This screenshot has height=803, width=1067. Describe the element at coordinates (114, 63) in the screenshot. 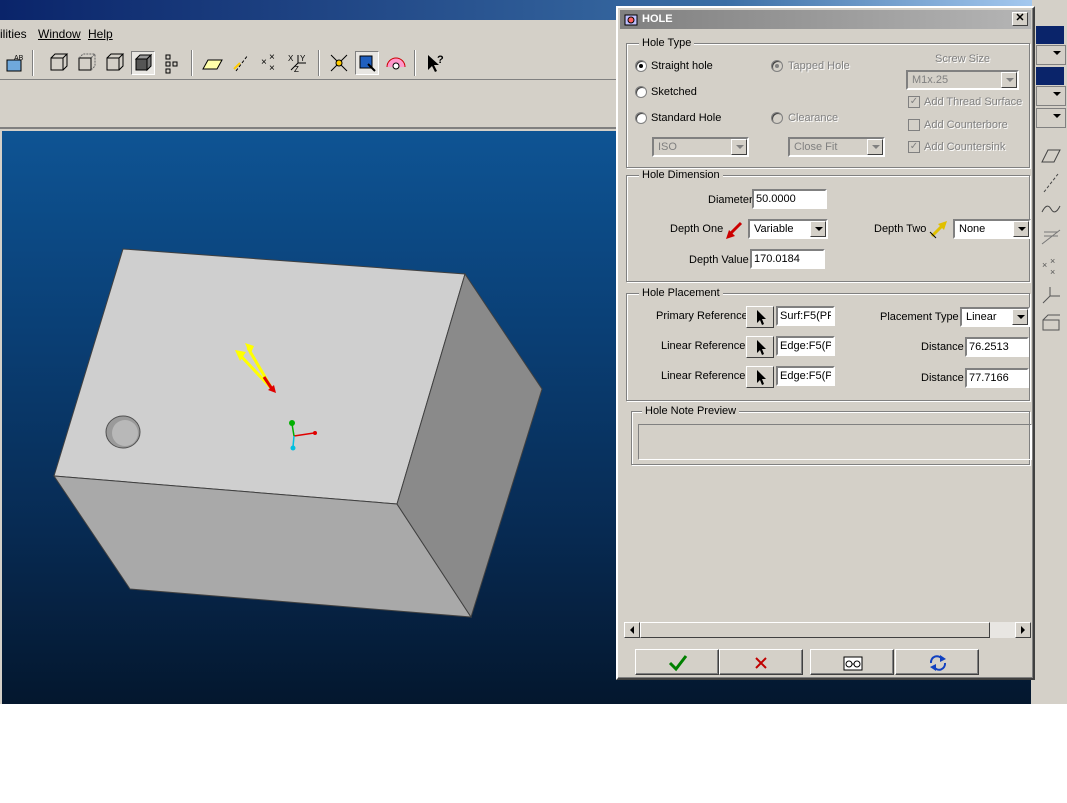

I see `no-hidden-icon` at that location.